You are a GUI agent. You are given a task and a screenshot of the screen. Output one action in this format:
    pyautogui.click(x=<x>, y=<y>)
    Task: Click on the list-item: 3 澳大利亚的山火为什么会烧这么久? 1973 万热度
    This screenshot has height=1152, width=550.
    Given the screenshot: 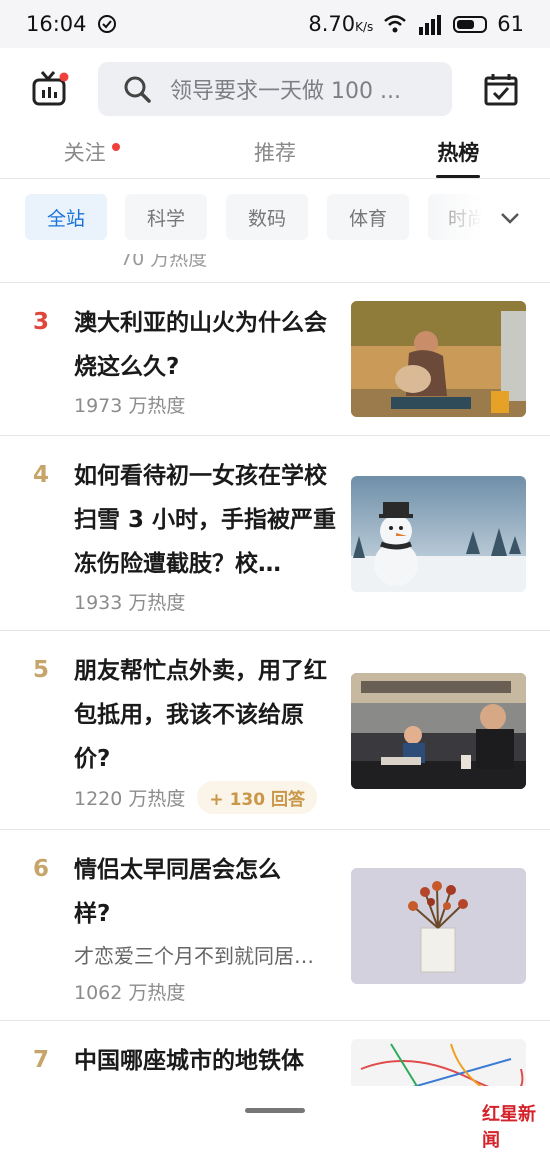 What is the action you would take?
    pyautogui.click(x=275, y=359)
    